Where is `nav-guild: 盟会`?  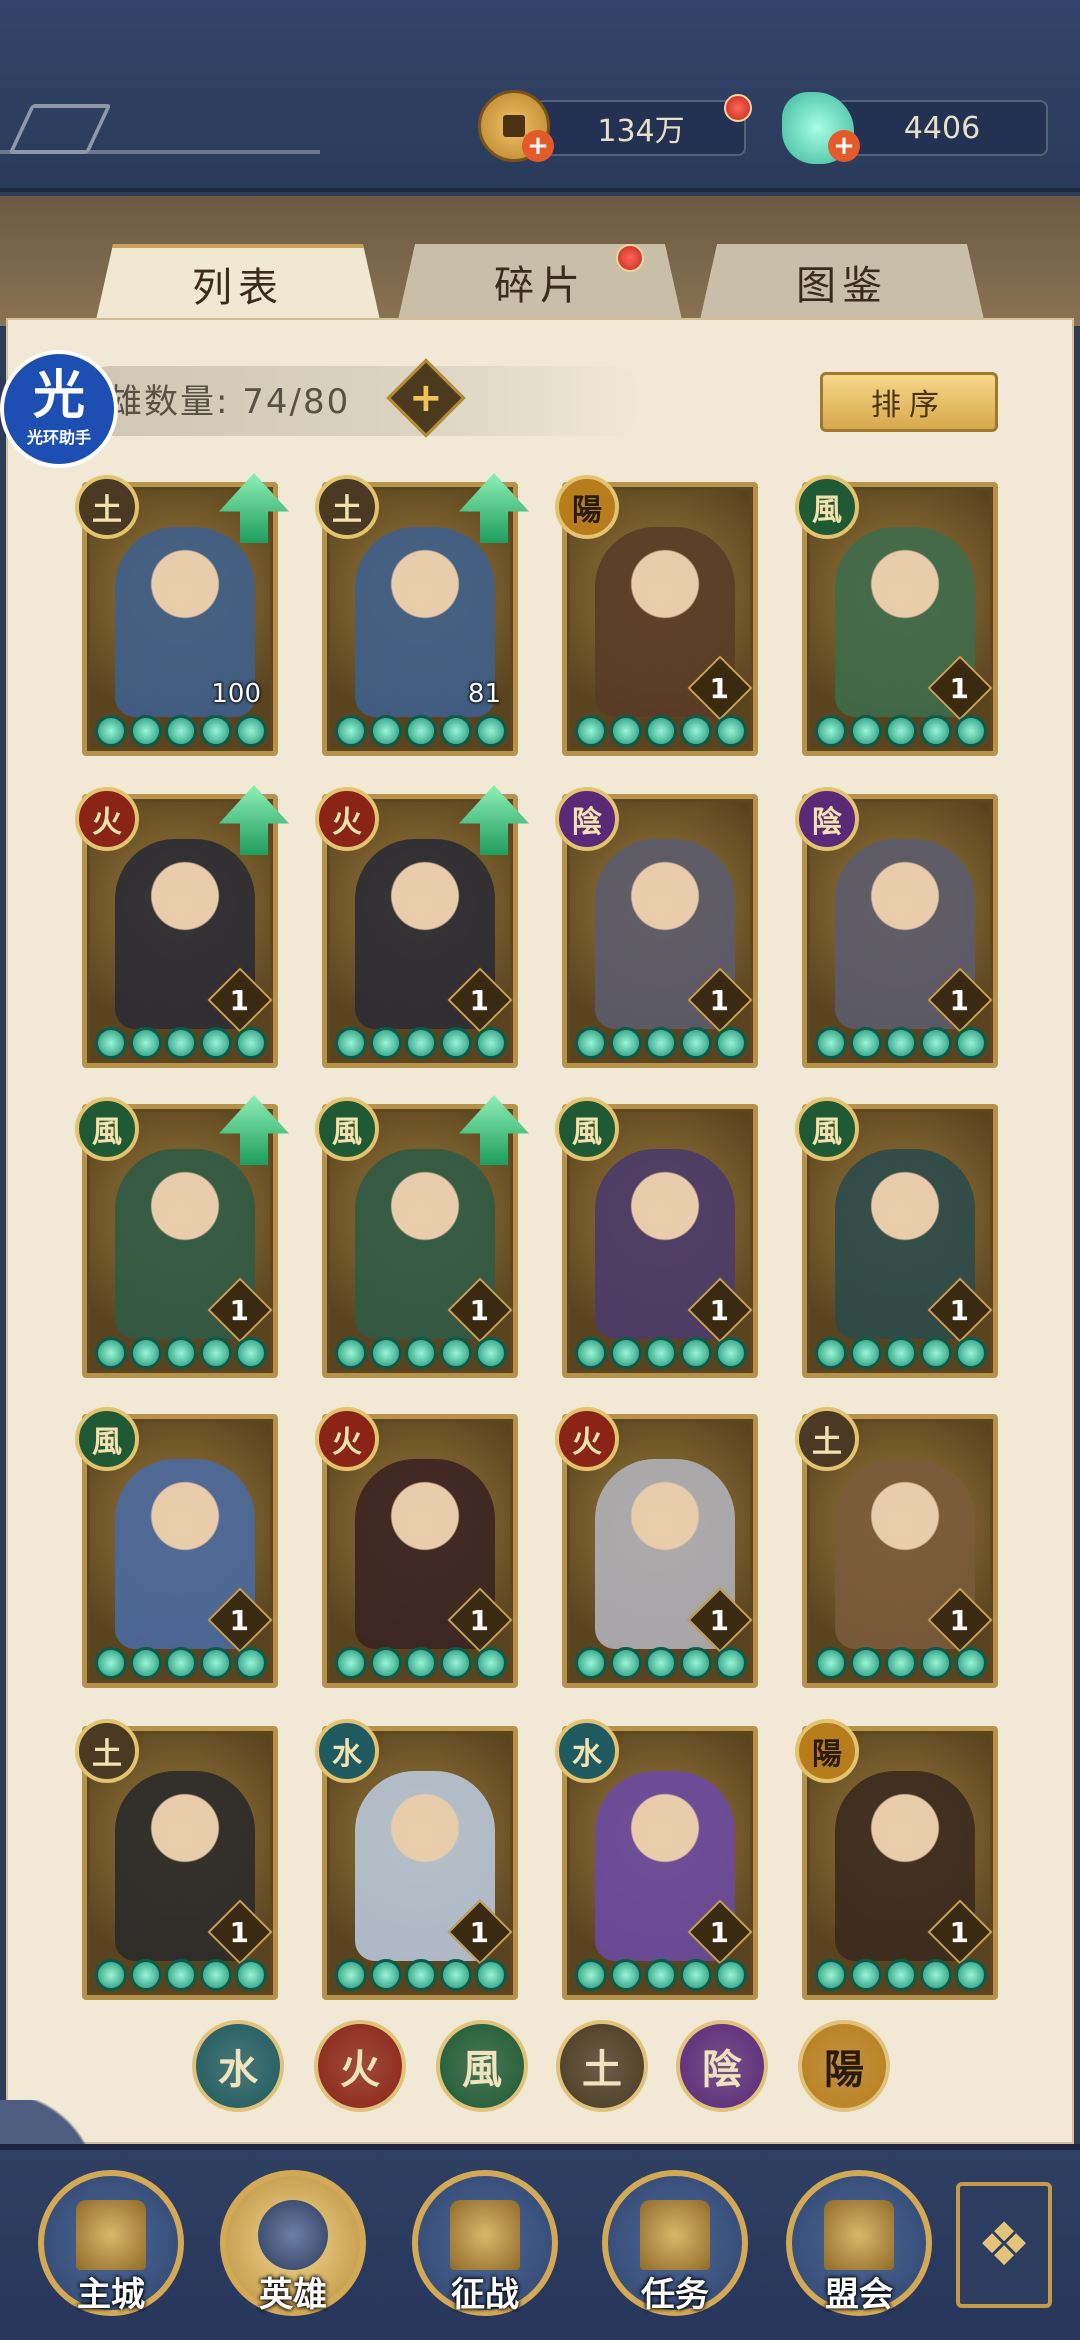 nav-guild: 盟会 is located at coordinates (859, 2243).